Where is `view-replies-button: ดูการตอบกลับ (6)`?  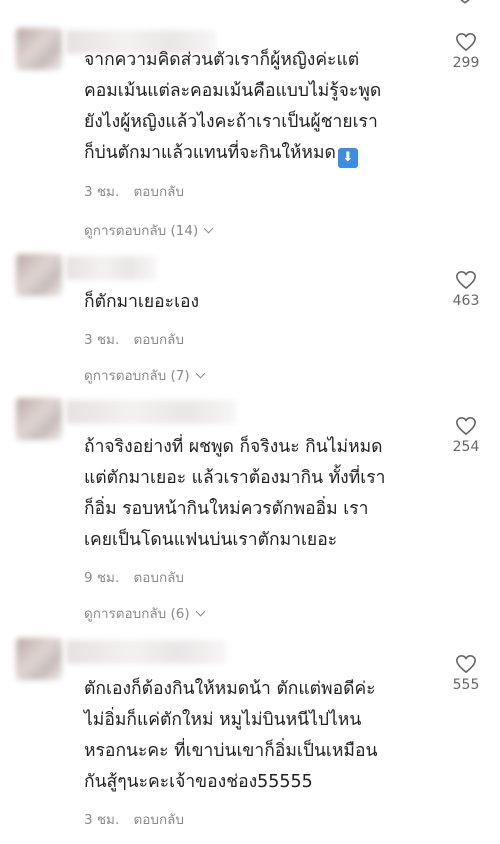 view-replies-button: ดูการตอบกลับ (6) is located at coordinates (145, 613).